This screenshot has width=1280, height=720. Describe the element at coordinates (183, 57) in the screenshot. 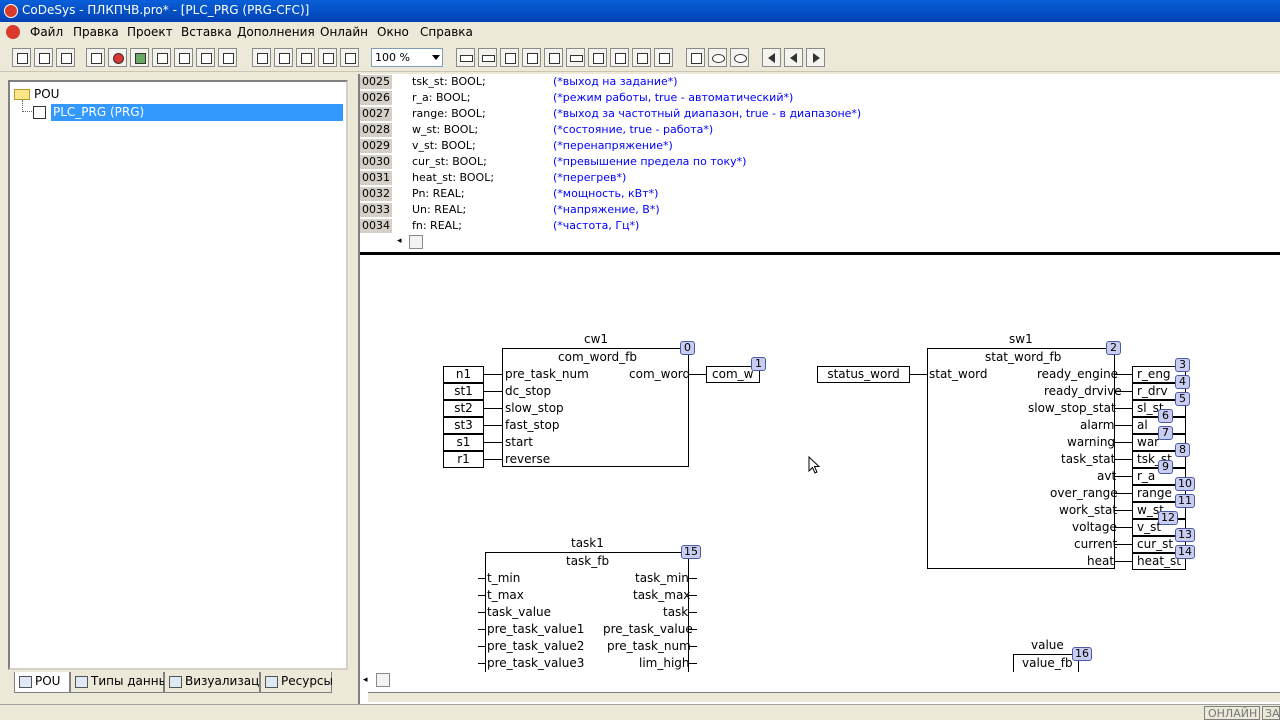

I see `print-icon` at that location.